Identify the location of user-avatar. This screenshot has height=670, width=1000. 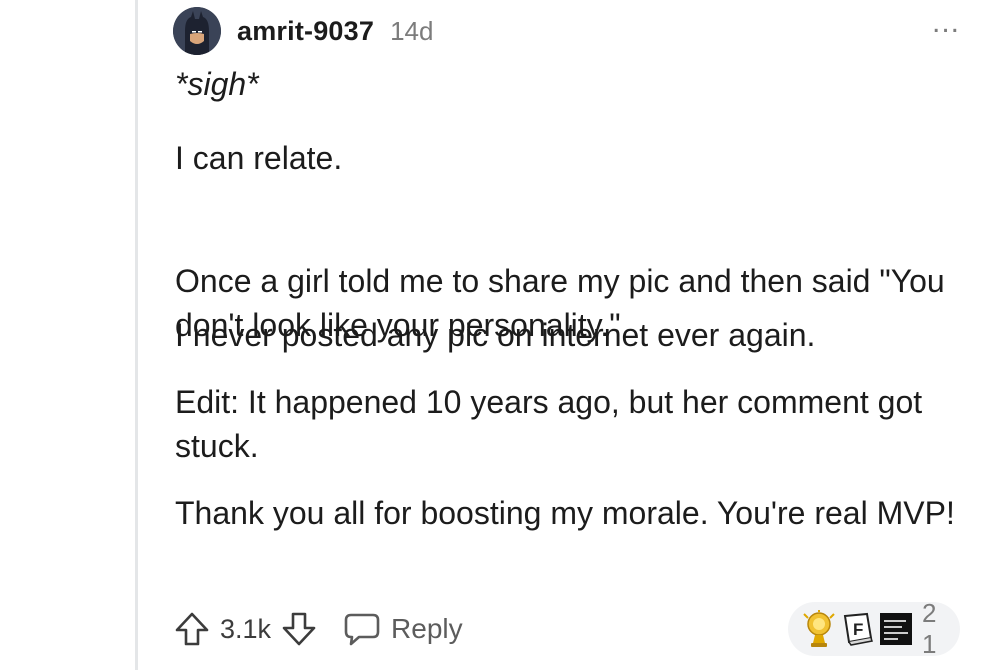
(197, 31).